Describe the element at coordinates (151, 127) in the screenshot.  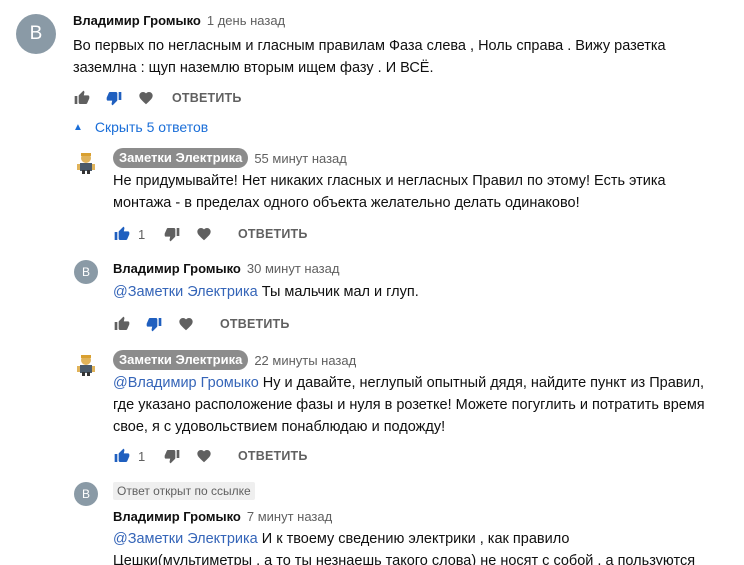
I see `hide-replies-label: Скрыть 5 ответов` at that location.